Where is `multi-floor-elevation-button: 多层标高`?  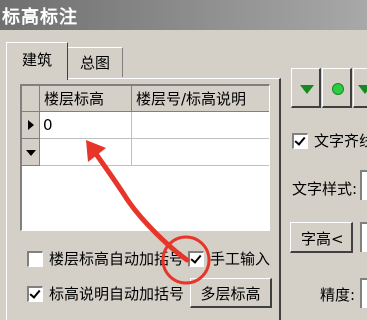
multi-floor-elevation-button: 多层标高 is located at coordinates (231, 293).